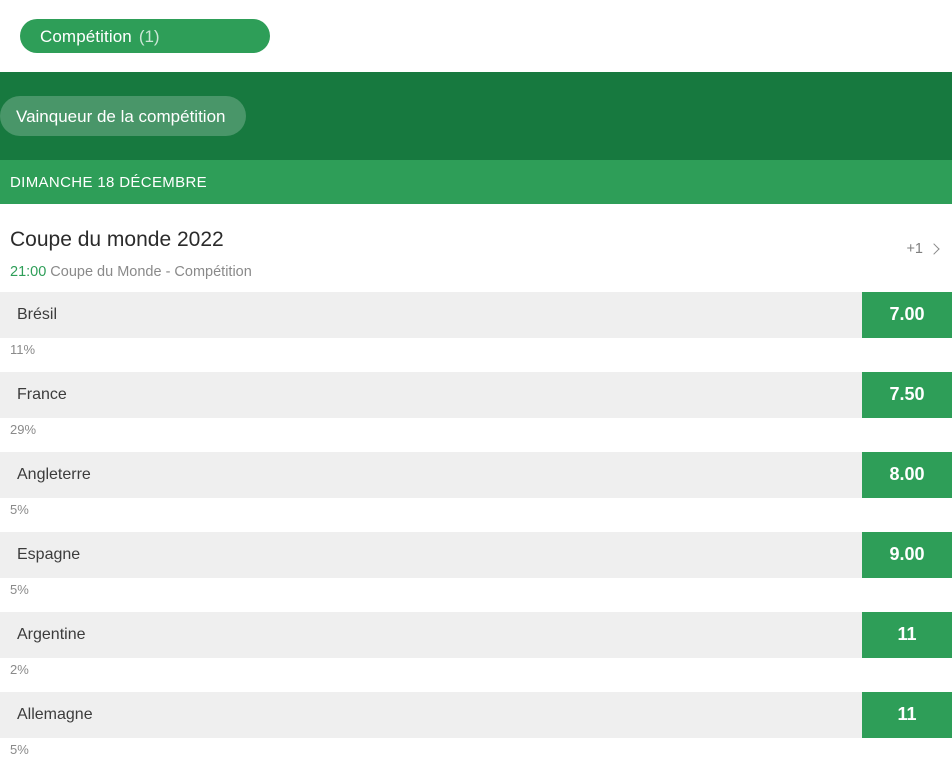  I want to click on selection-main: Argentine 11, so click(476, 634).